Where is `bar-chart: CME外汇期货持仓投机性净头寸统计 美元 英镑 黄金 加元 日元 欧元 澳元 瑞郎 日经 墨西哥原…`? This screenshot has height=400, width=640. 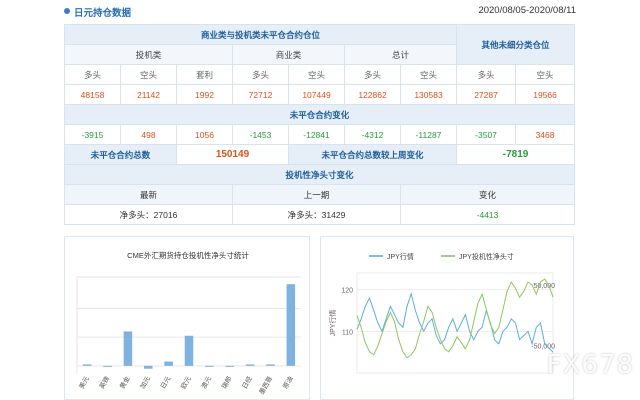
bar-chart: CME外汇期货持仓投机性净头寸统计 美元 英镑 黄金 加元 日元 欧元 澳元 瑞郎 日经 墨西哥原… is located at coordinates (188, 323).